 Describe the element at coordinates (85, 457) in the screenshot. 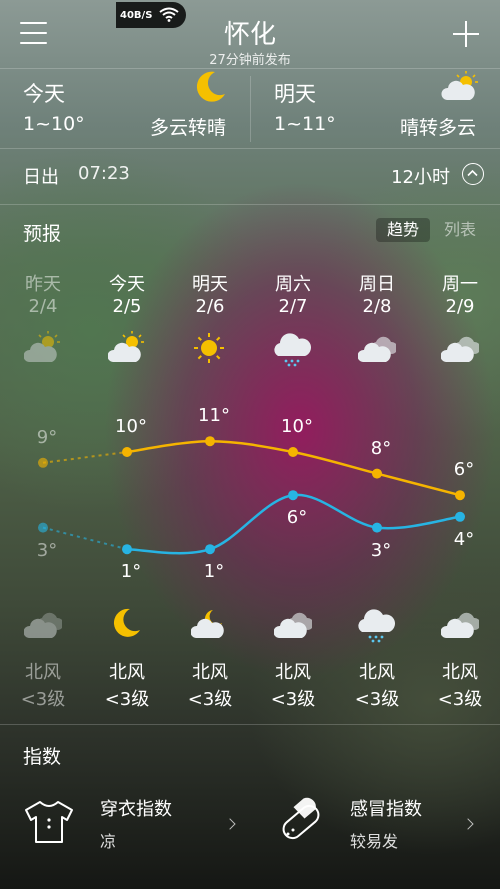

I see `past-trend-line` at that location.